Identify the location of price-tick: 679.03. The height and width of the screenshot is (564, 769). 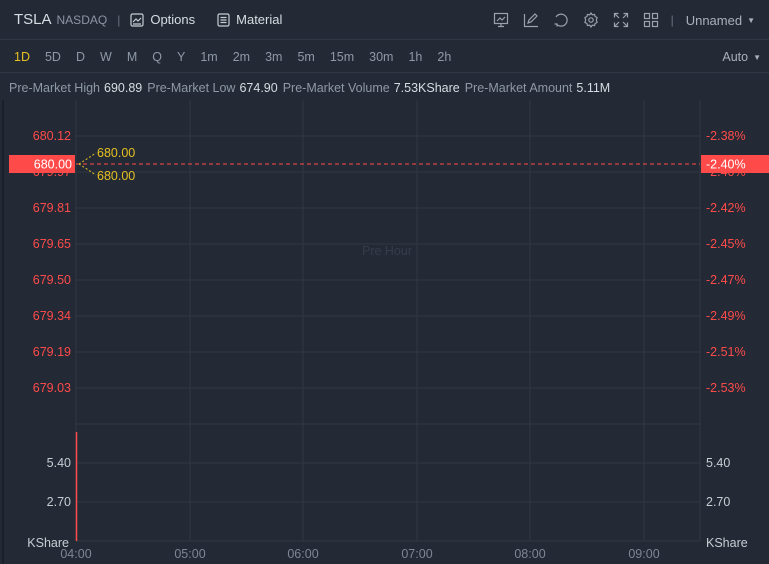
(52, 388).